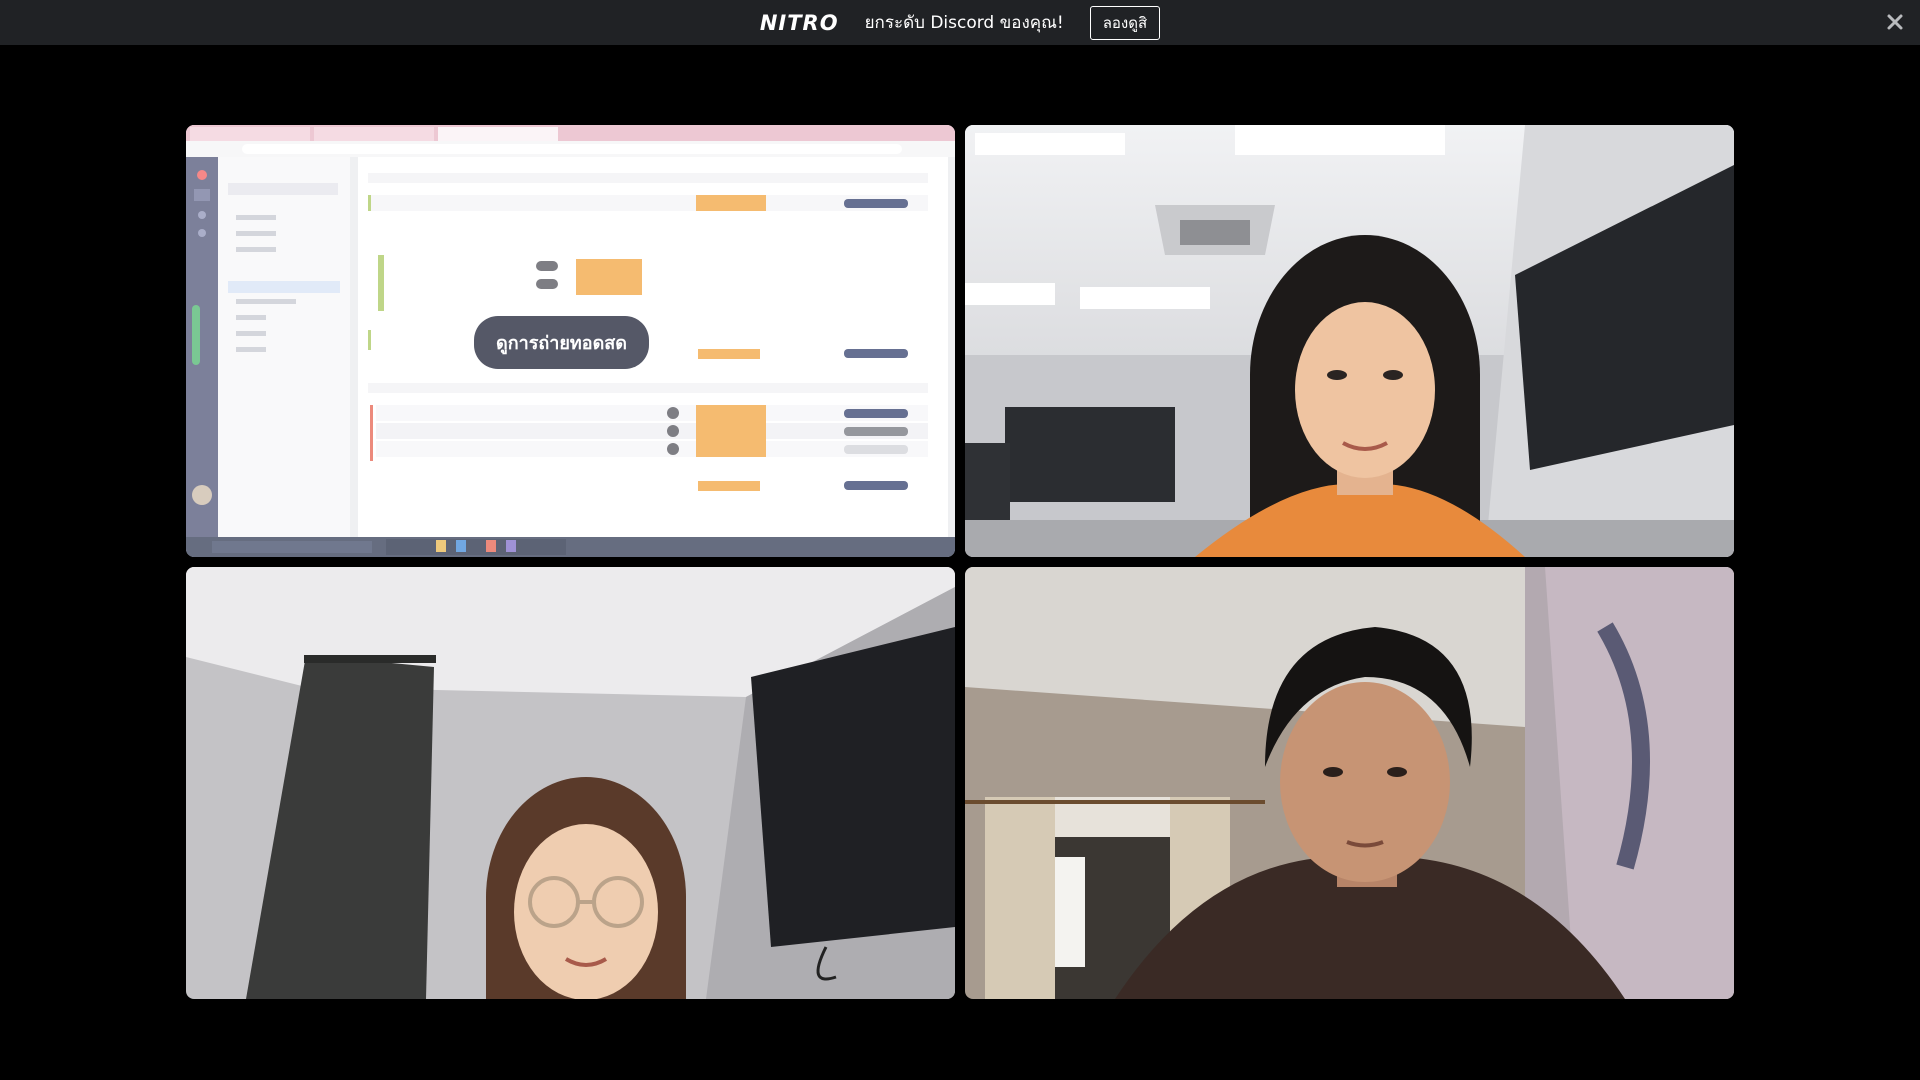 This screenshot has width=1920, height=1080. I want to click on banner-message: ยกระดับ Discord ของคุณ!, so click(964, 23).